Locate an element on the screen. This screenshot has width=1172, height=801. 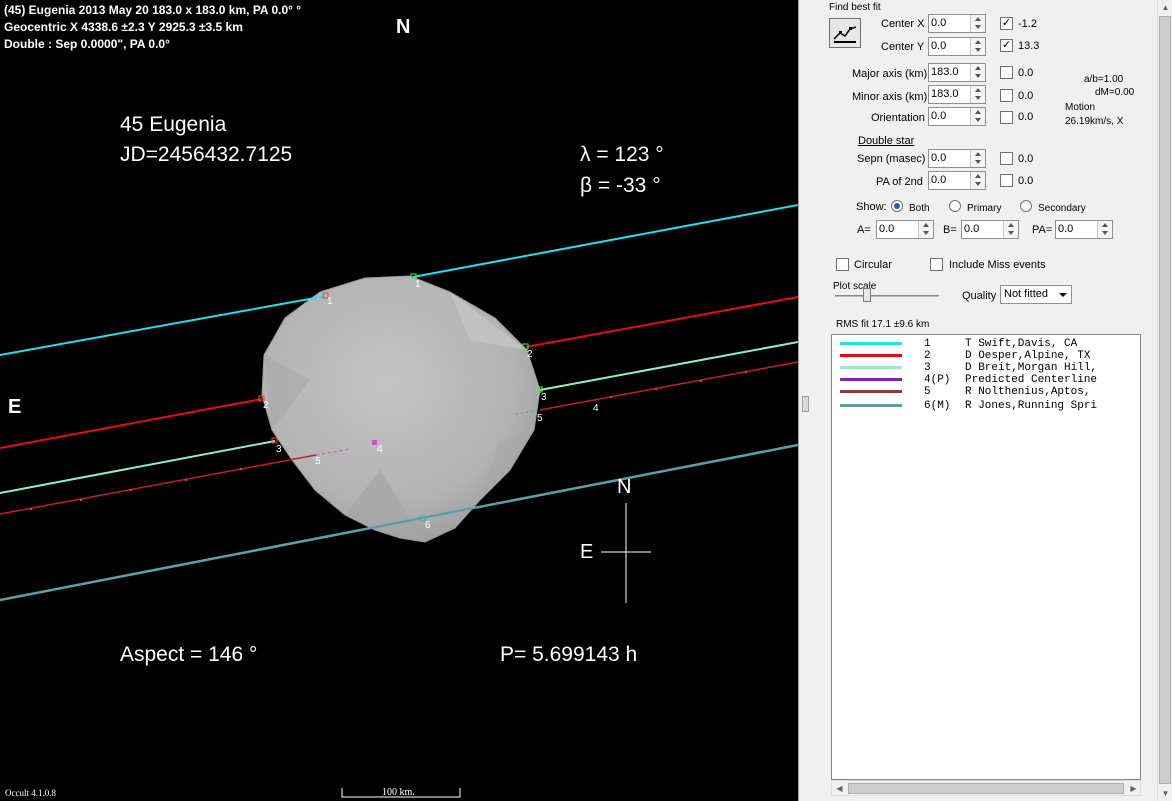
compass-north: N is located at coordinates (624, 487).